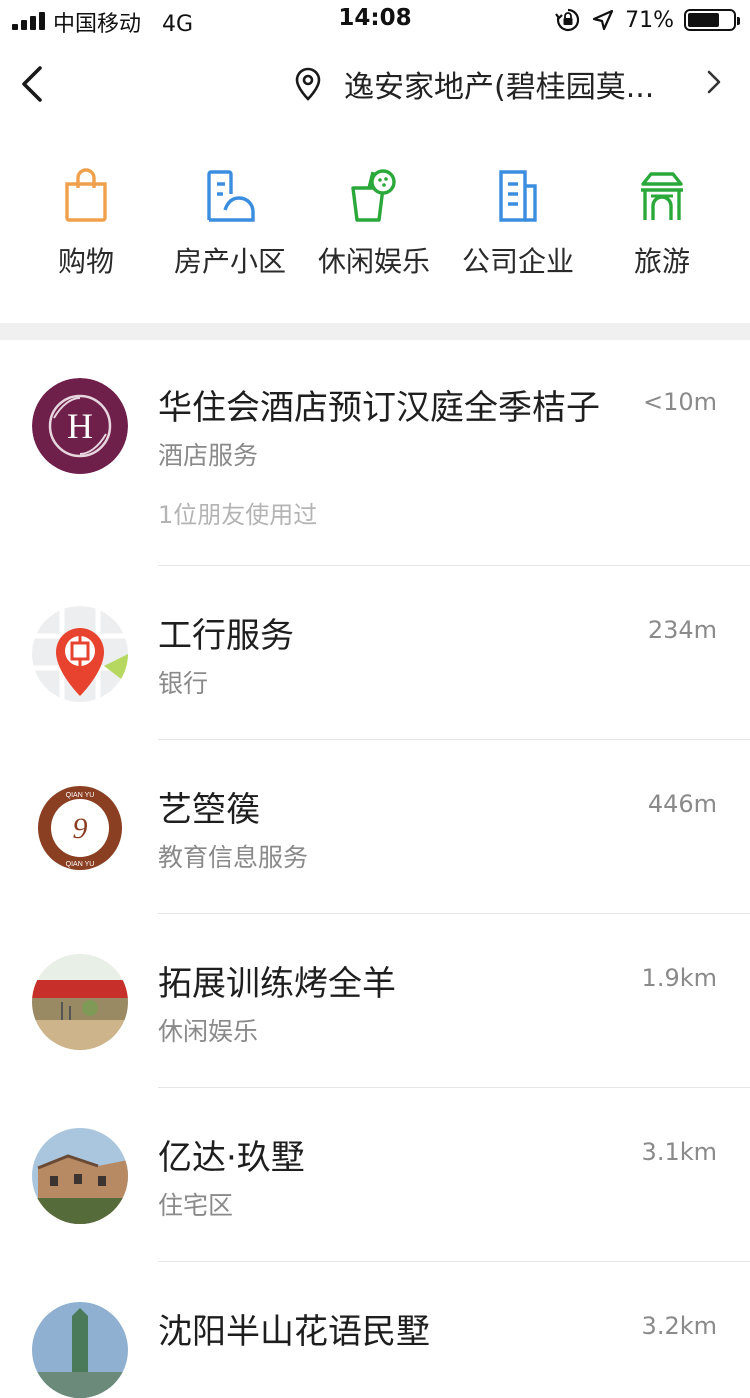 This screenshot has width=750, height=1398. Describe the element at coordinates (229, 261) in the screenshot. I see `category-label: 房产小区` at that location.